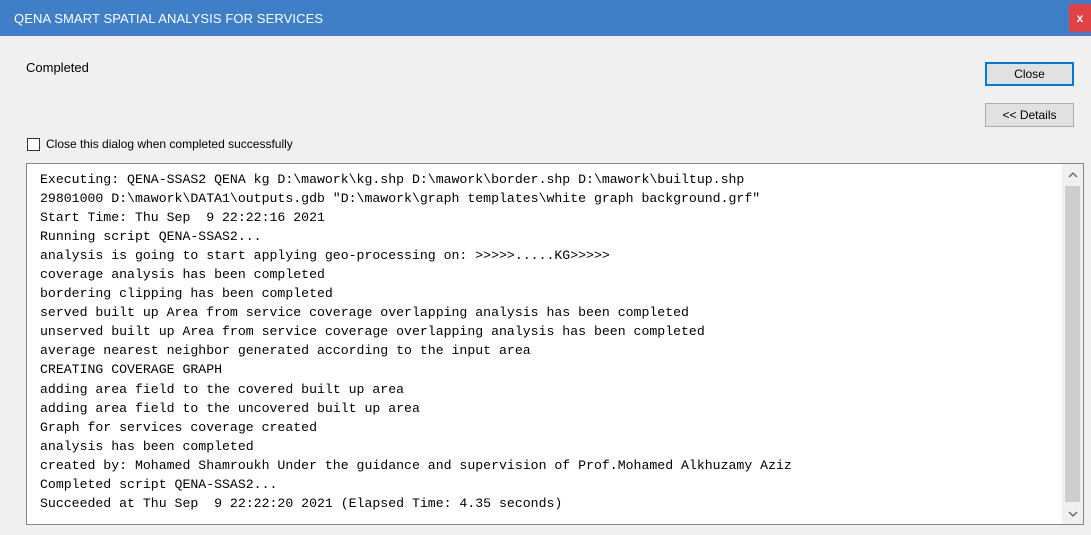  I want to click on log-line: Graph for services coverage created, so click(178, 427).